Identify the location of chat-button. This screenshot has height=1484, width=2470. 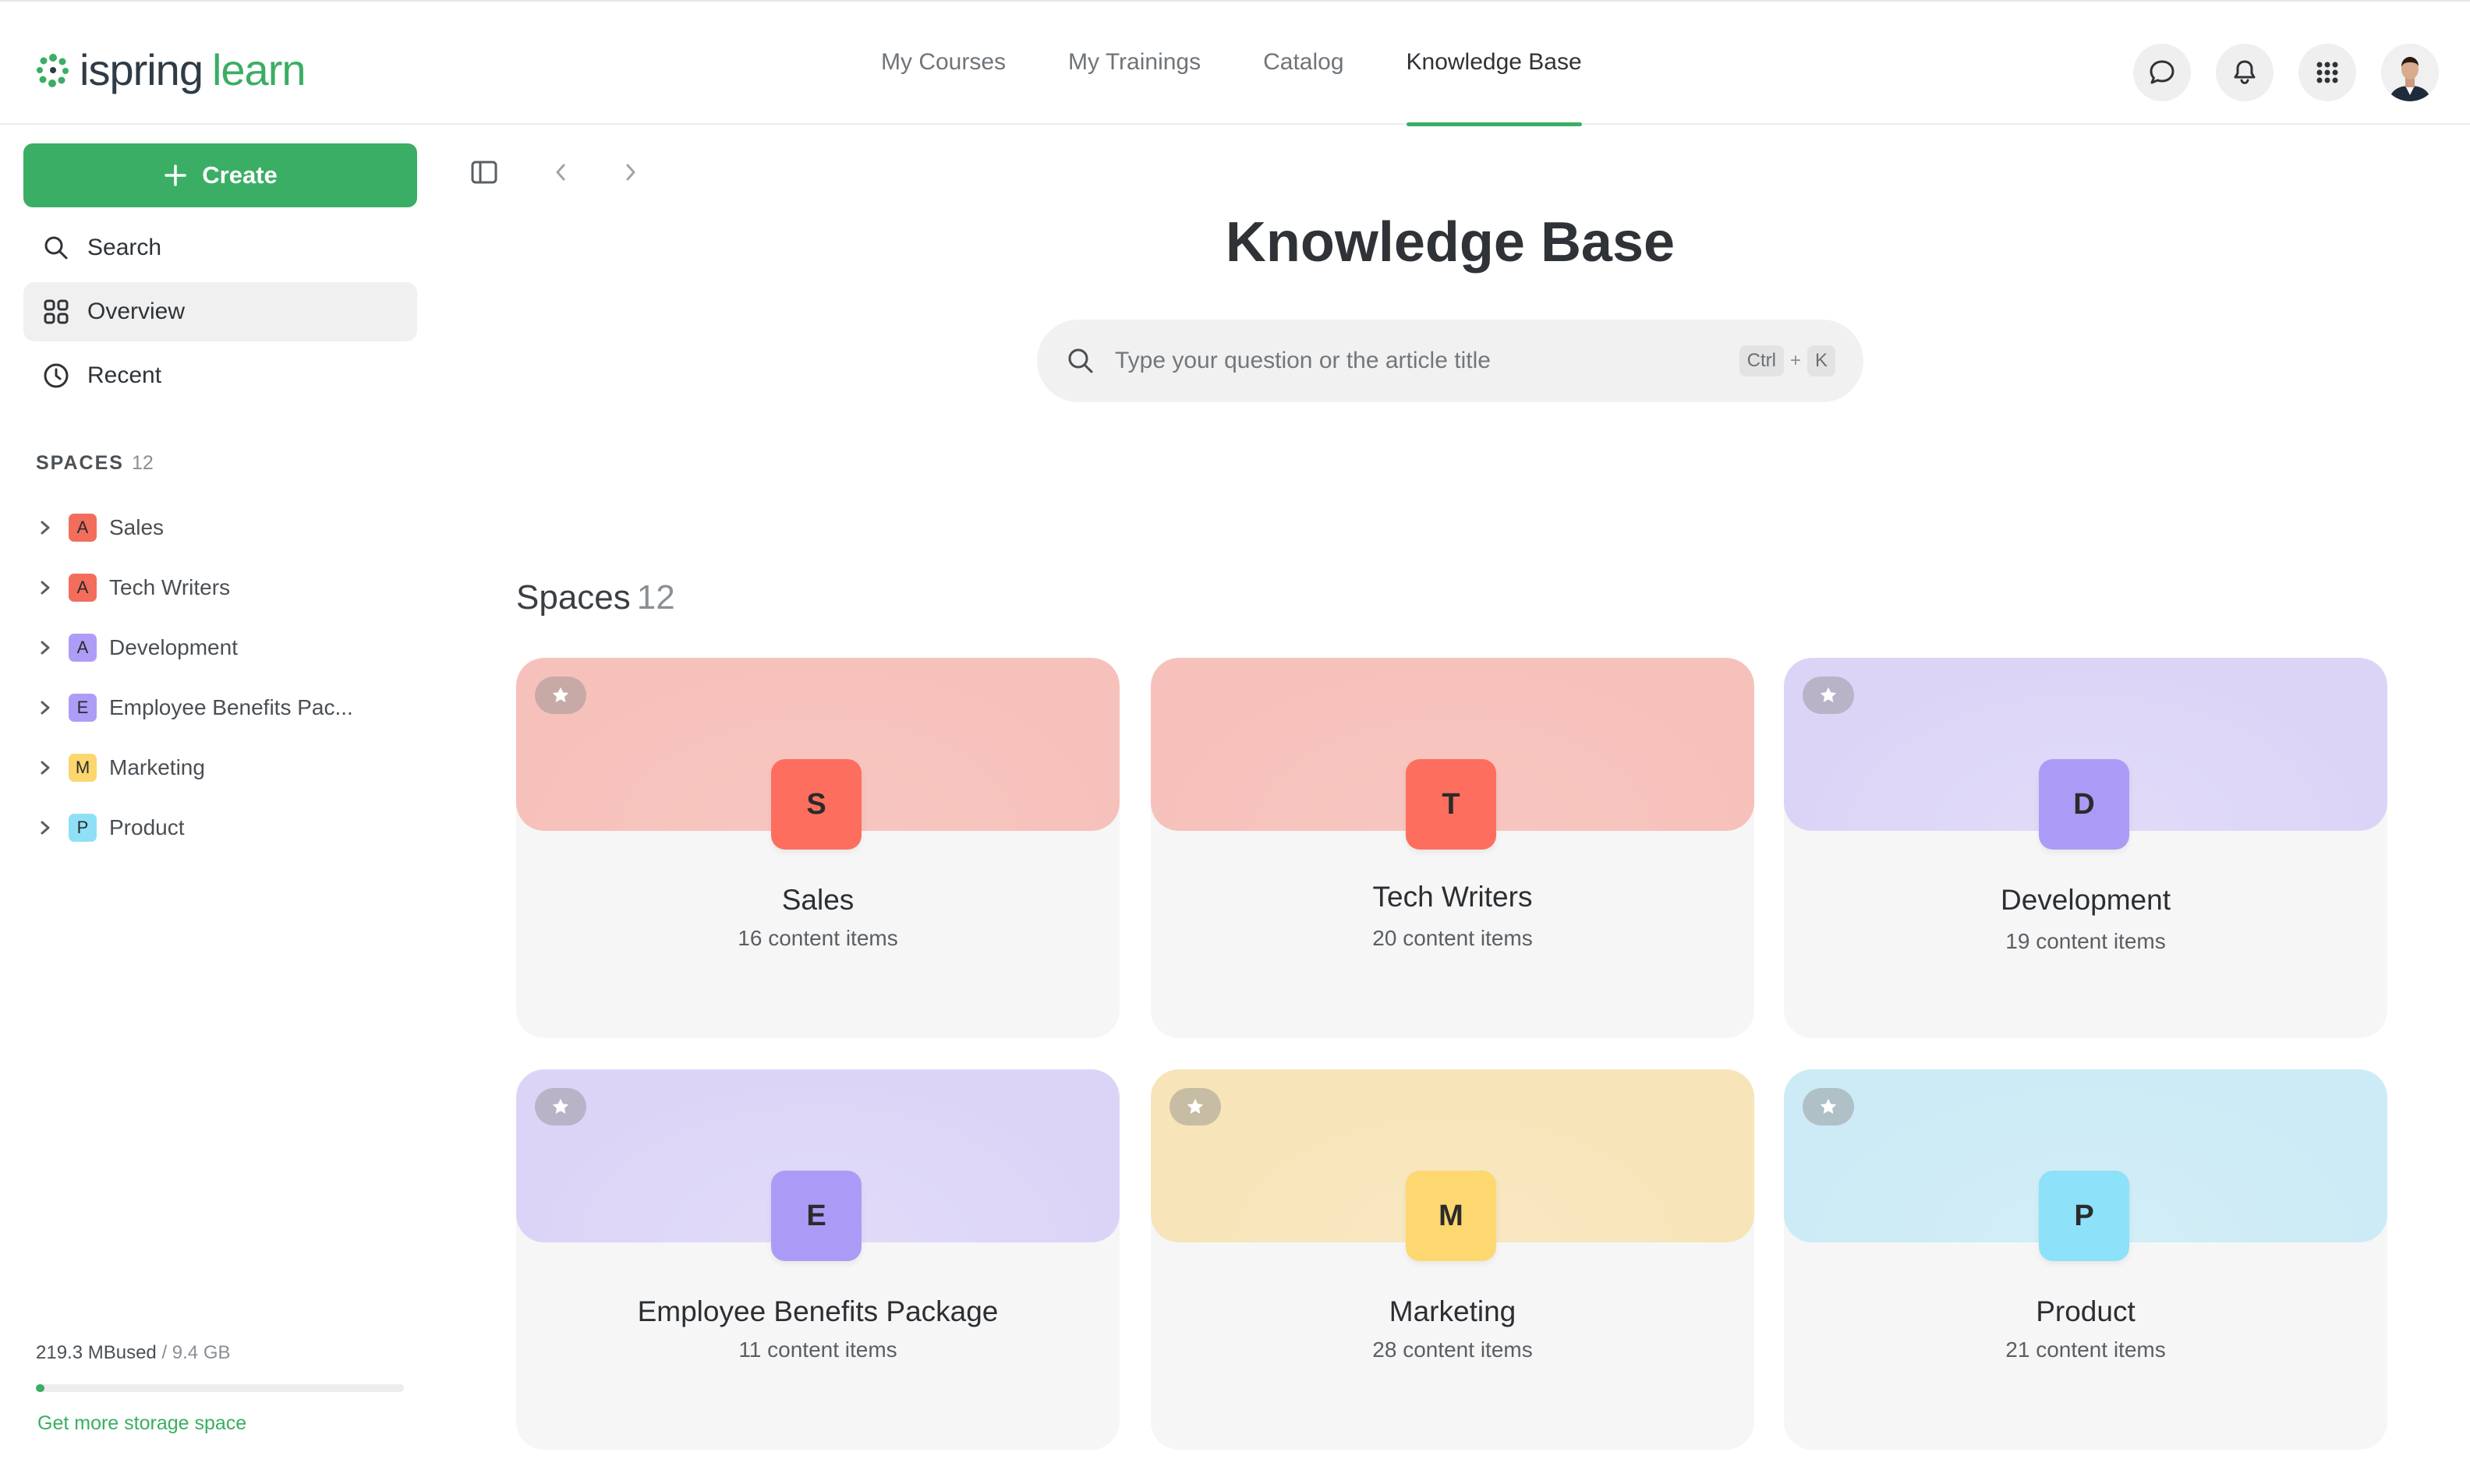
(2162, 72).